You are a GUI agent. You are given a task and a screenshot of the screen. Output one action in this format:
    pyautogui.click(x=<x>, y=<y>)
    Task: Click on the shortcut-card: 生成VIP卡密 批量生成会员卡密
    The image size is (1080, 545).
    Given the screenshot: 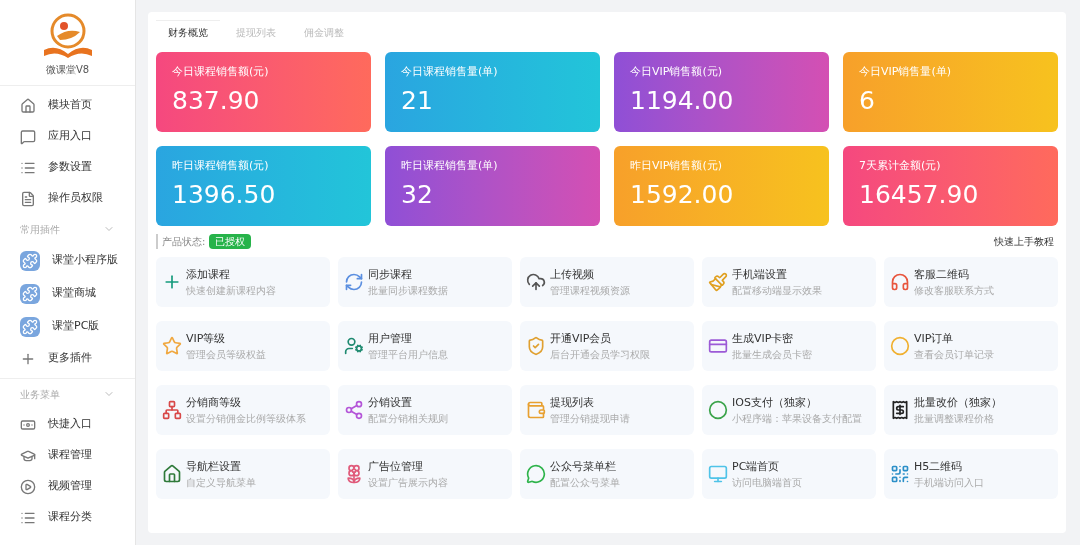 What is the action you would take?
    pyautogui.click(x=789, y=346)
    